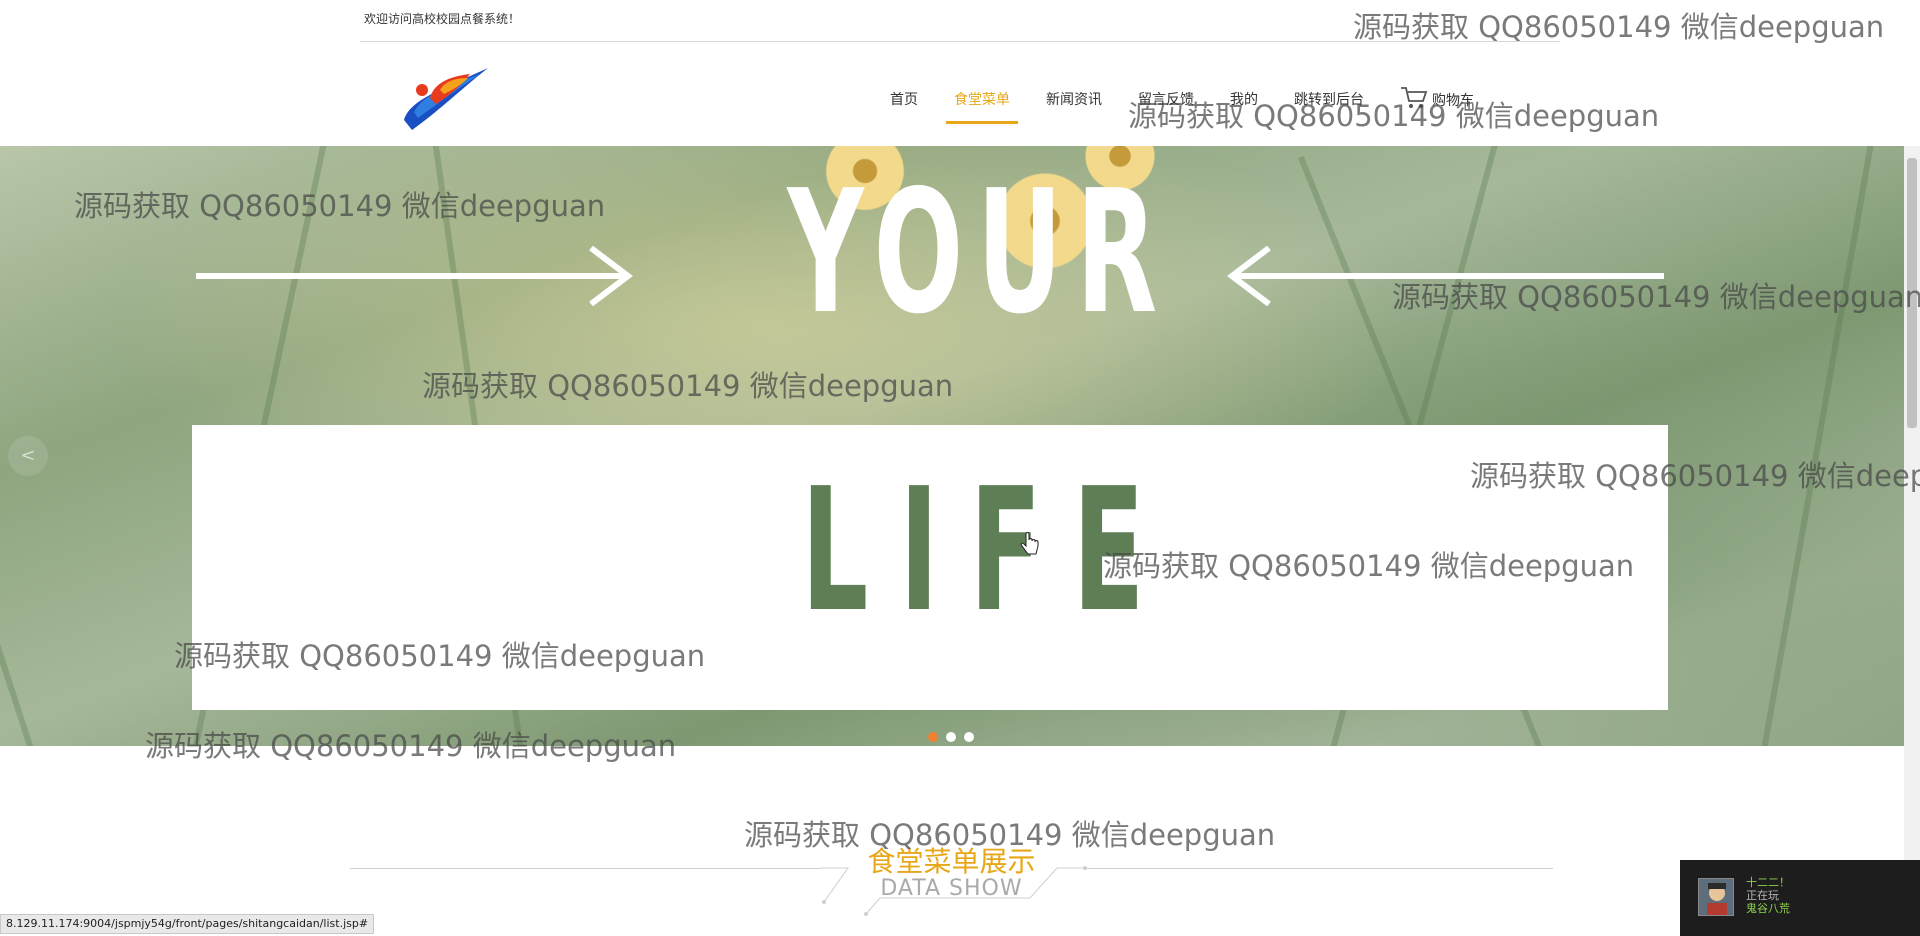 This screenshot has height=936, width=1920. I want to click on chevron-left-icon: <, so click(28, 455).